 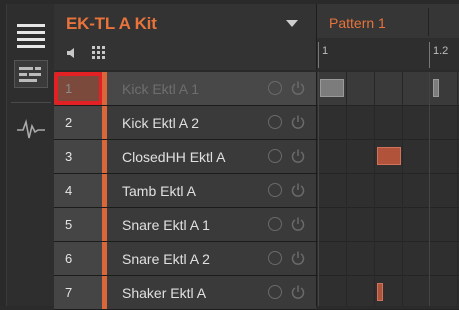 I want to click on sound-slot-number: 4, so click(x=78, y=190).